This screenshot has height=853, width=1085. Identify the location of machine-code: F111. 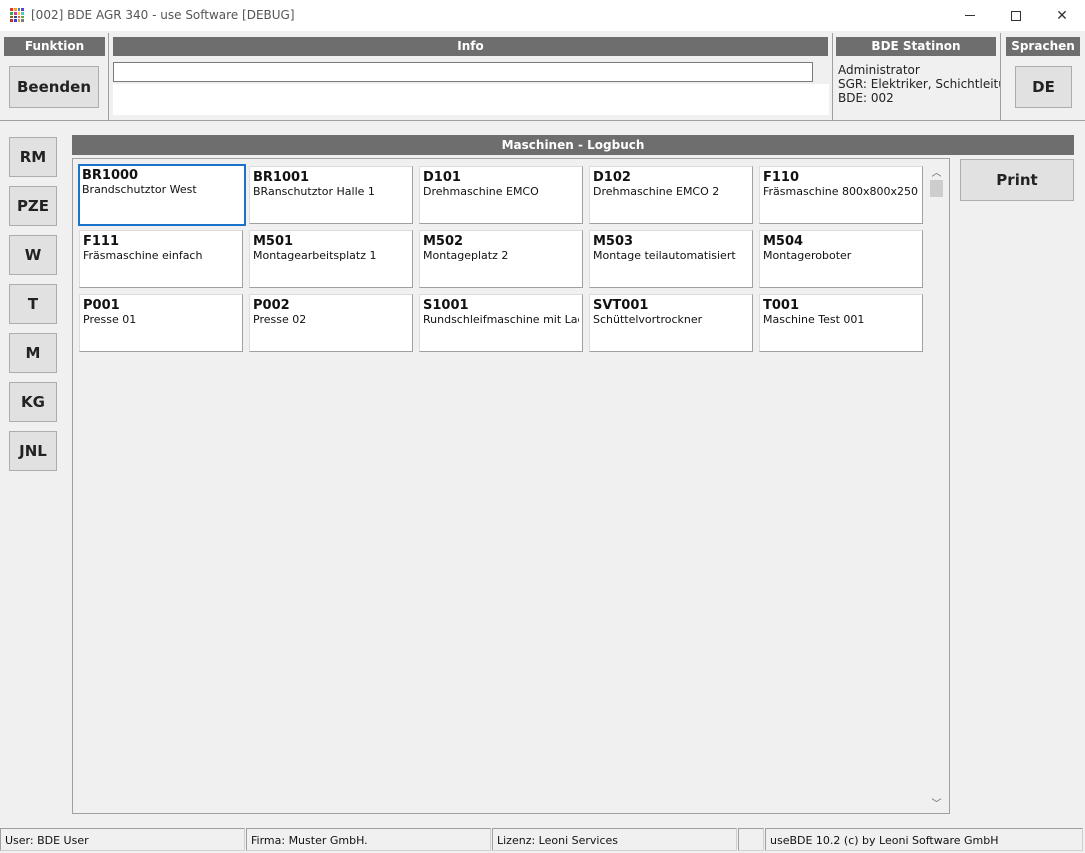
(101, 241).